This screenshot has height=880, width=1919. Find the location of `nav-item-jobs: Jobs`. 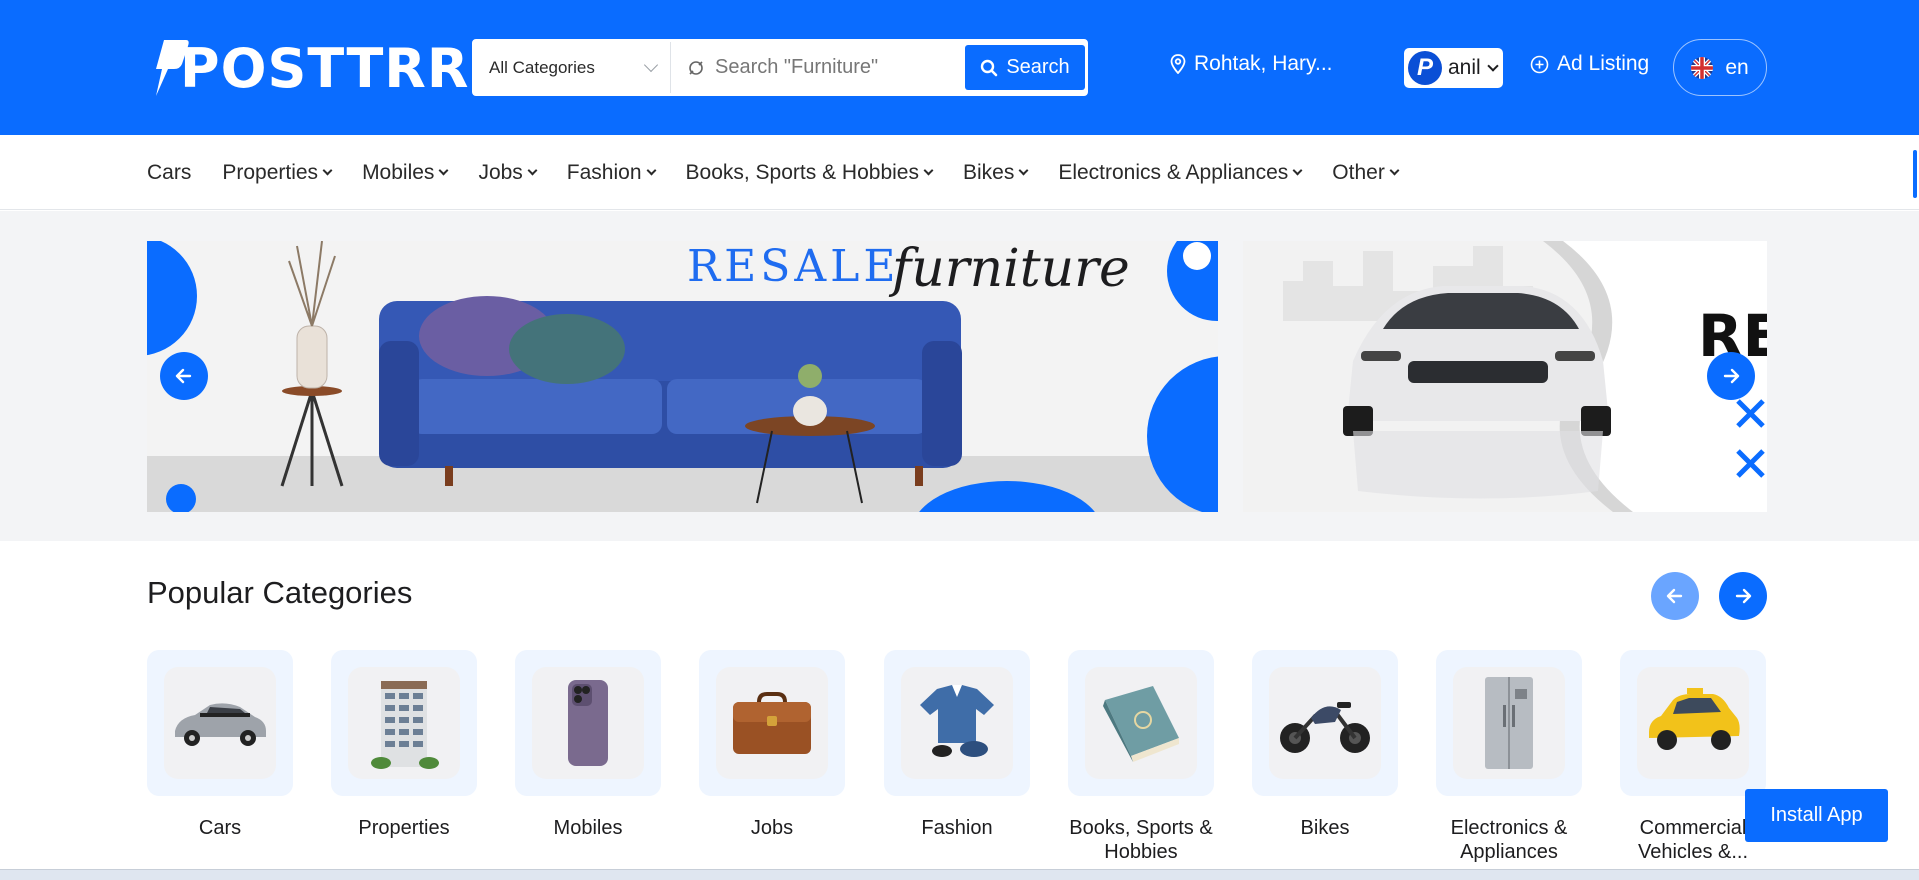

nav-item-jobs: Jobs is located at coordinates (508, 172).